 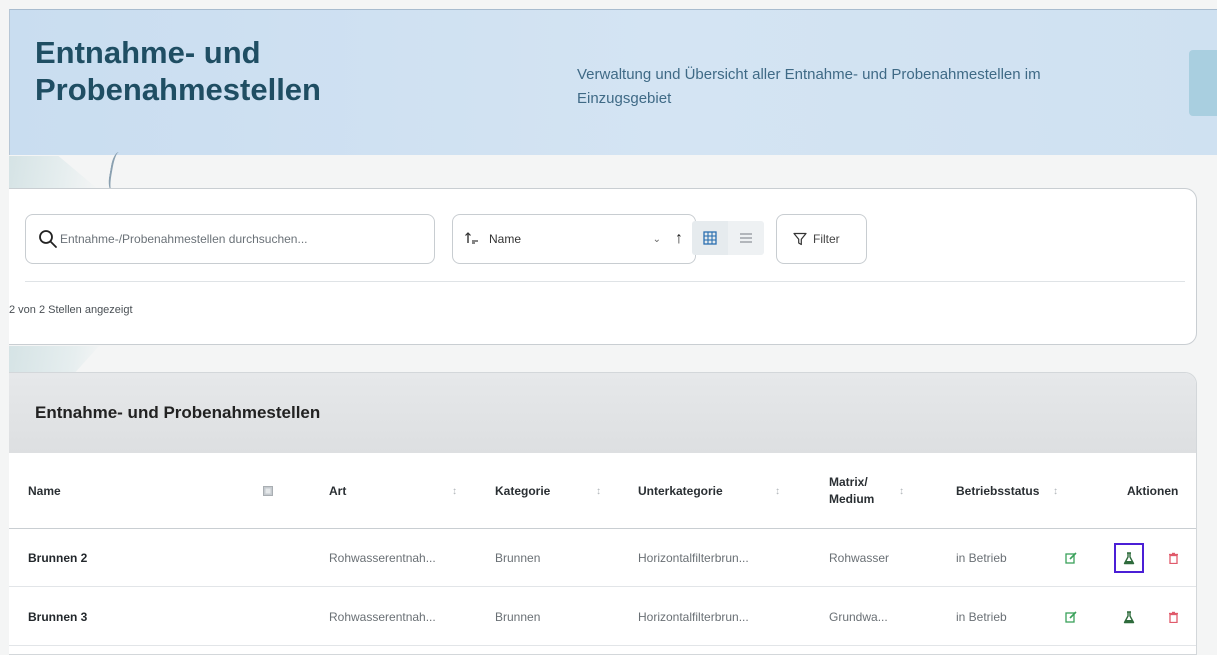 What do you see at coordinates (679, 239) in the screenshot?
I see `sort-direction-up-icon: ↑` at bounding box center [679, 239].